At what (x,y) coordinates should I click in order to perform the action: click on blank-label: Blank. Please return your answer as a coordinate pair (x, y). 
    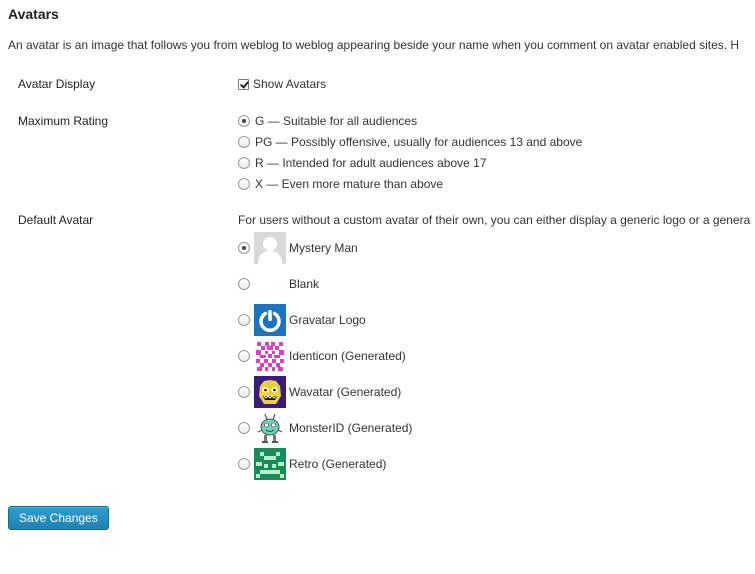
    Looking at the image, I should click on (304, 284).